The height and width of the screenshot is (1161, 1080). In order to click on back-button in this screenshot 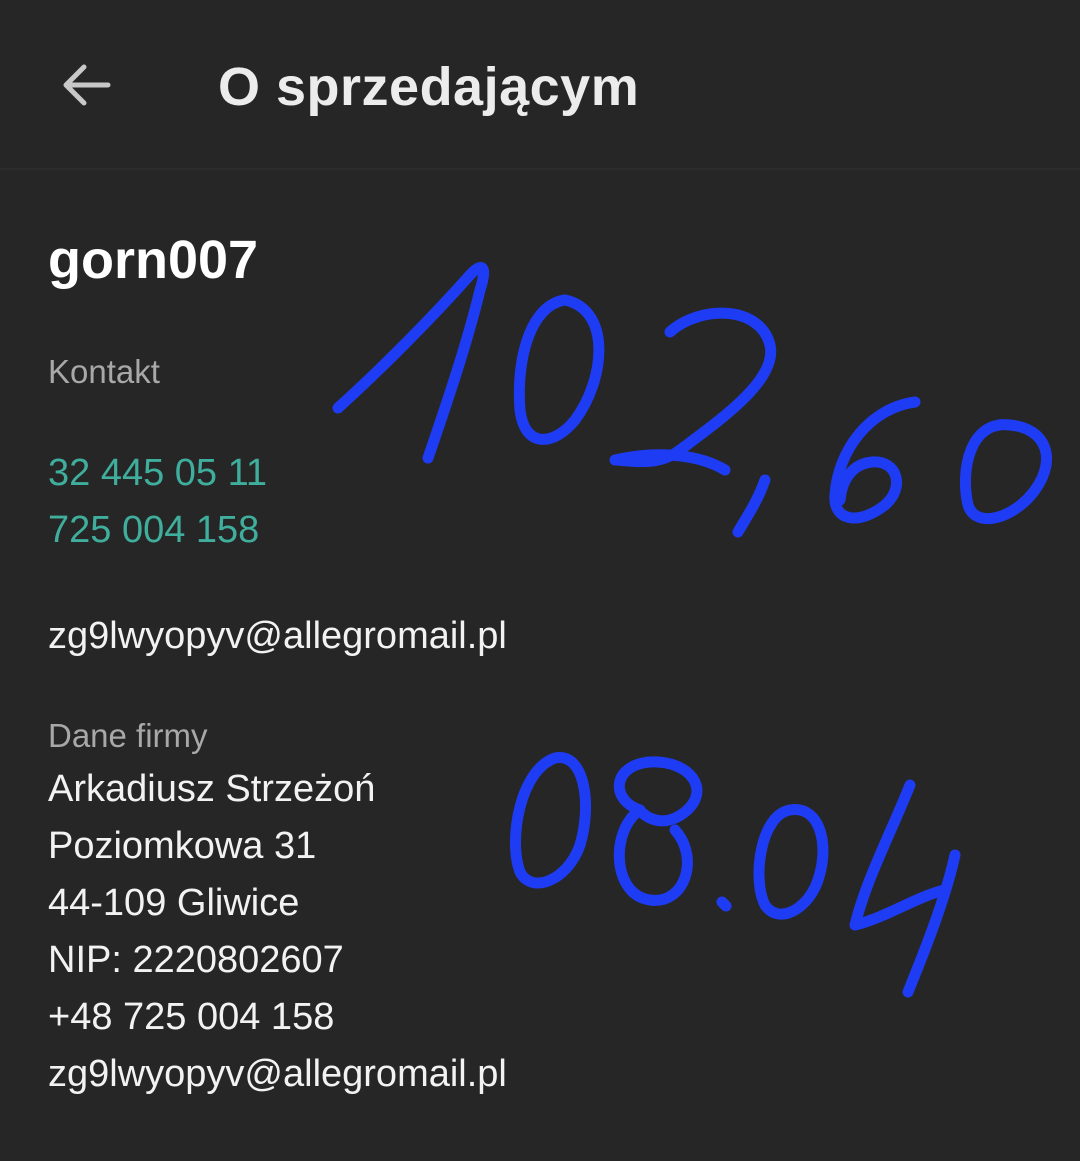, I will do `click(86, 85)`.